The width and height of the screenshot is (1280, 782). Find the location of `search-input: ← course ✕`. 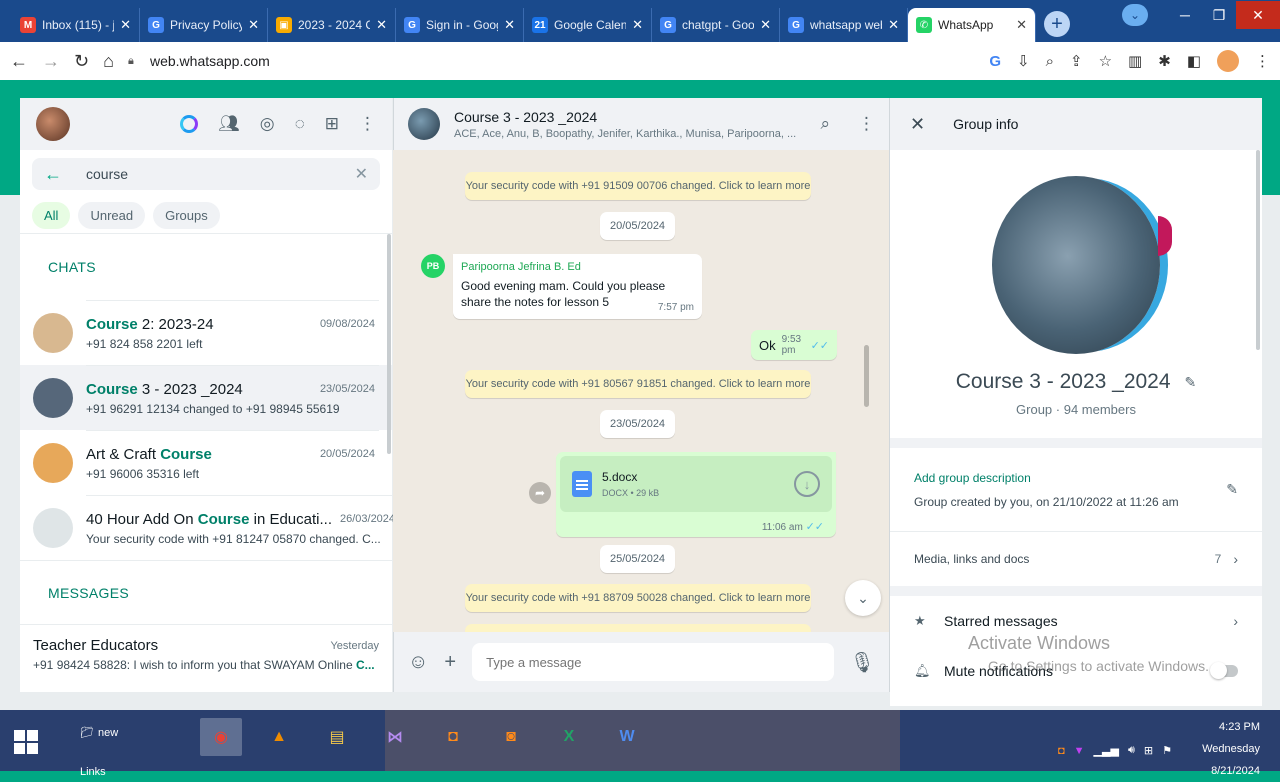

search-input: ← course ✕ is located at coordinates (206, 174).